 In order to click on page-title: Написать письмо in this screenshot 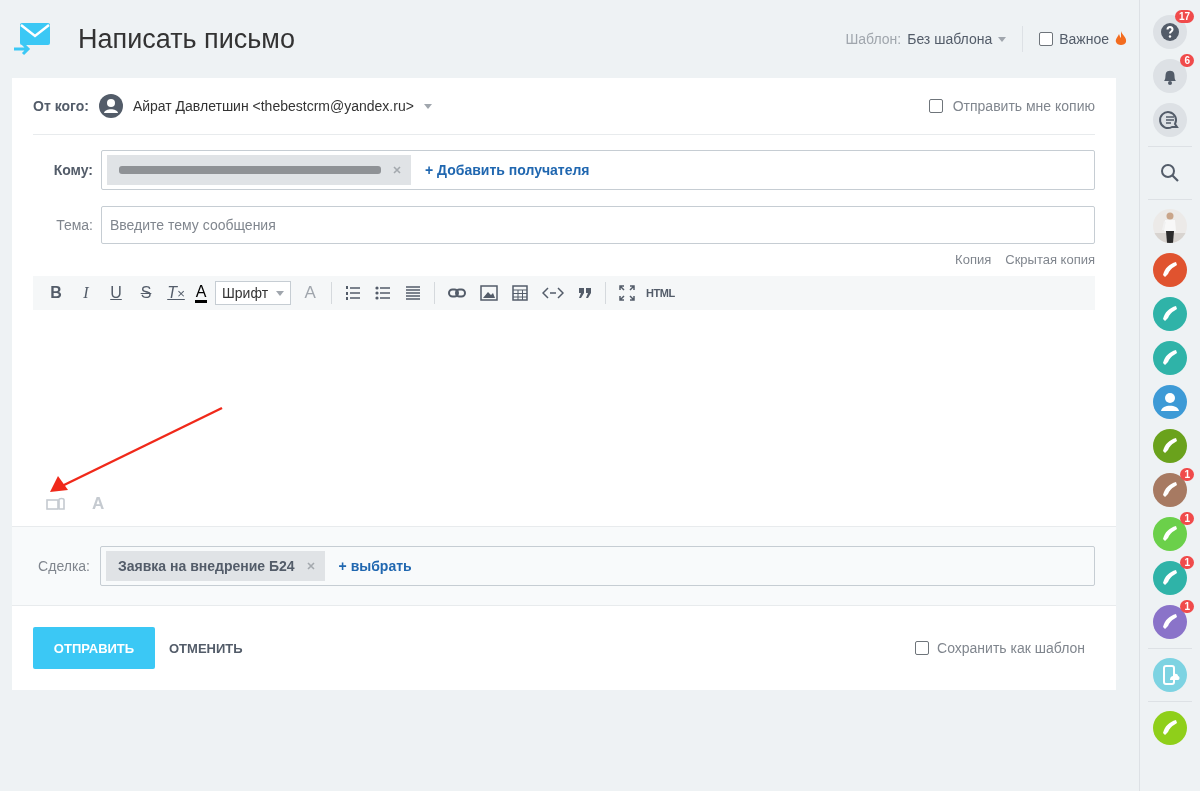, I will do `click(186, 39)`.